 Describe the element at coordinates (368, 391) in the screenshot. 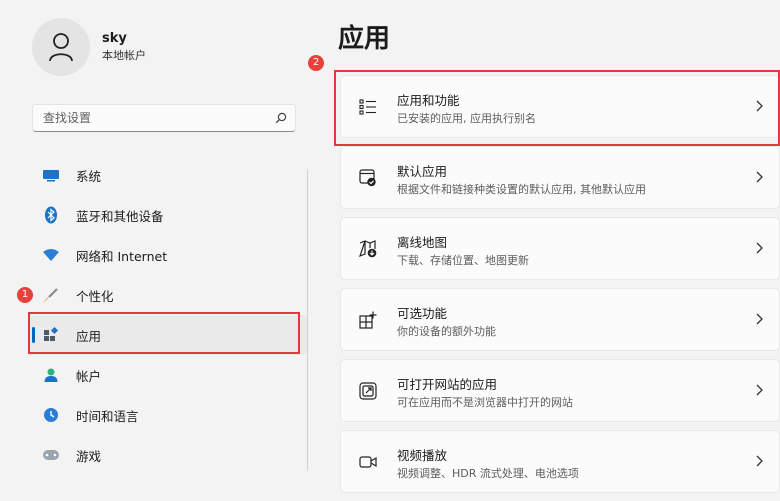

I see `open-link-icon` at that location.